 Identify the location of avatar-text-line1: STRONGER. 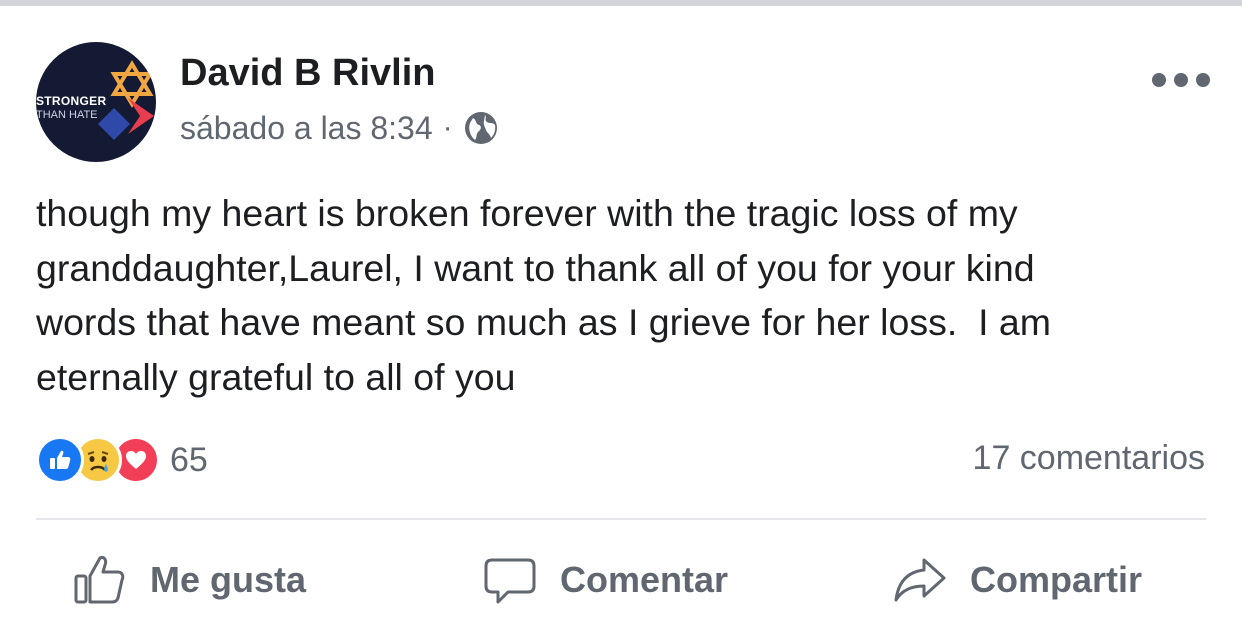
(71, 101).